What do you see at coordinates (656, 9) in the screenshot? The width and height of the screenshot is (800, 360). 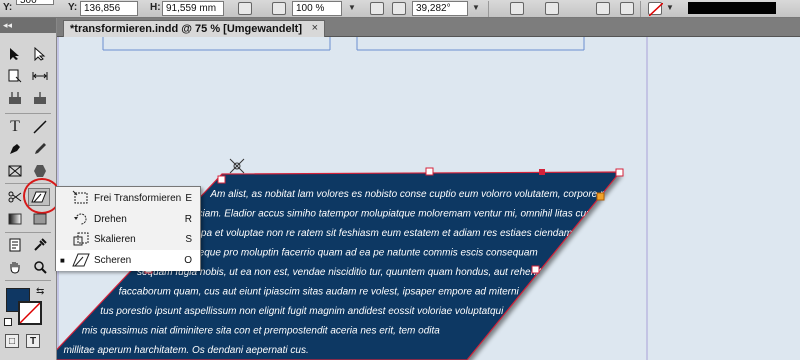 I see `fill-none-icon` at bounding box center [656, 9].